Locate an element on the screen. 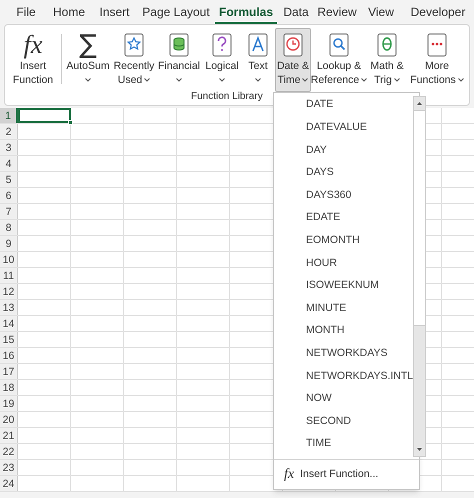 The image size is (474, 498). selected-cell is located at coordinates (44, 115).